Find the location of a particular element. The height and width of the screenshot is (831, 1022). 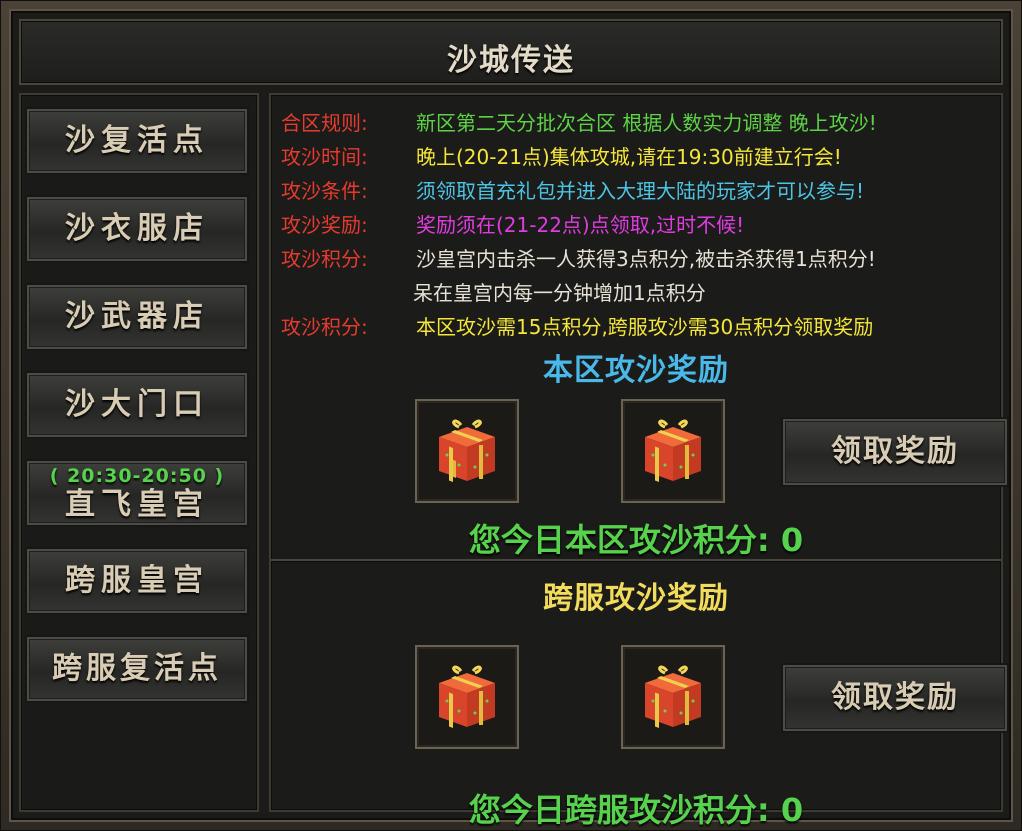

cross-reward-title: 跨服攻沙奖励 is located at coordinates (636, 598).